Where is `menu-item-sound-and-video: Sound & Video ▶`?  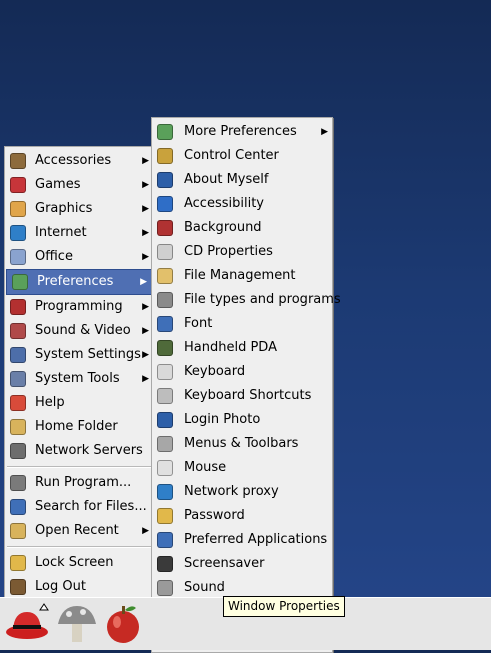 menu-item-sound-and-video: Sound & Video ▶ is located at coordinates (79, 331).